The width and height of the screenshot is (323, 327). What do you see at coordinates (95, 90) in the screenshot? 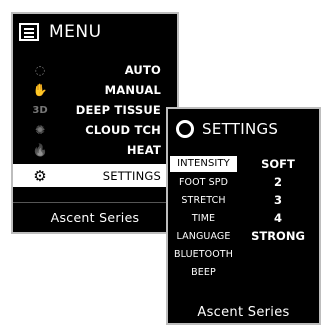
I see `menu-item-manual: ✋ MANUAL` at bounding box center [95, 90].